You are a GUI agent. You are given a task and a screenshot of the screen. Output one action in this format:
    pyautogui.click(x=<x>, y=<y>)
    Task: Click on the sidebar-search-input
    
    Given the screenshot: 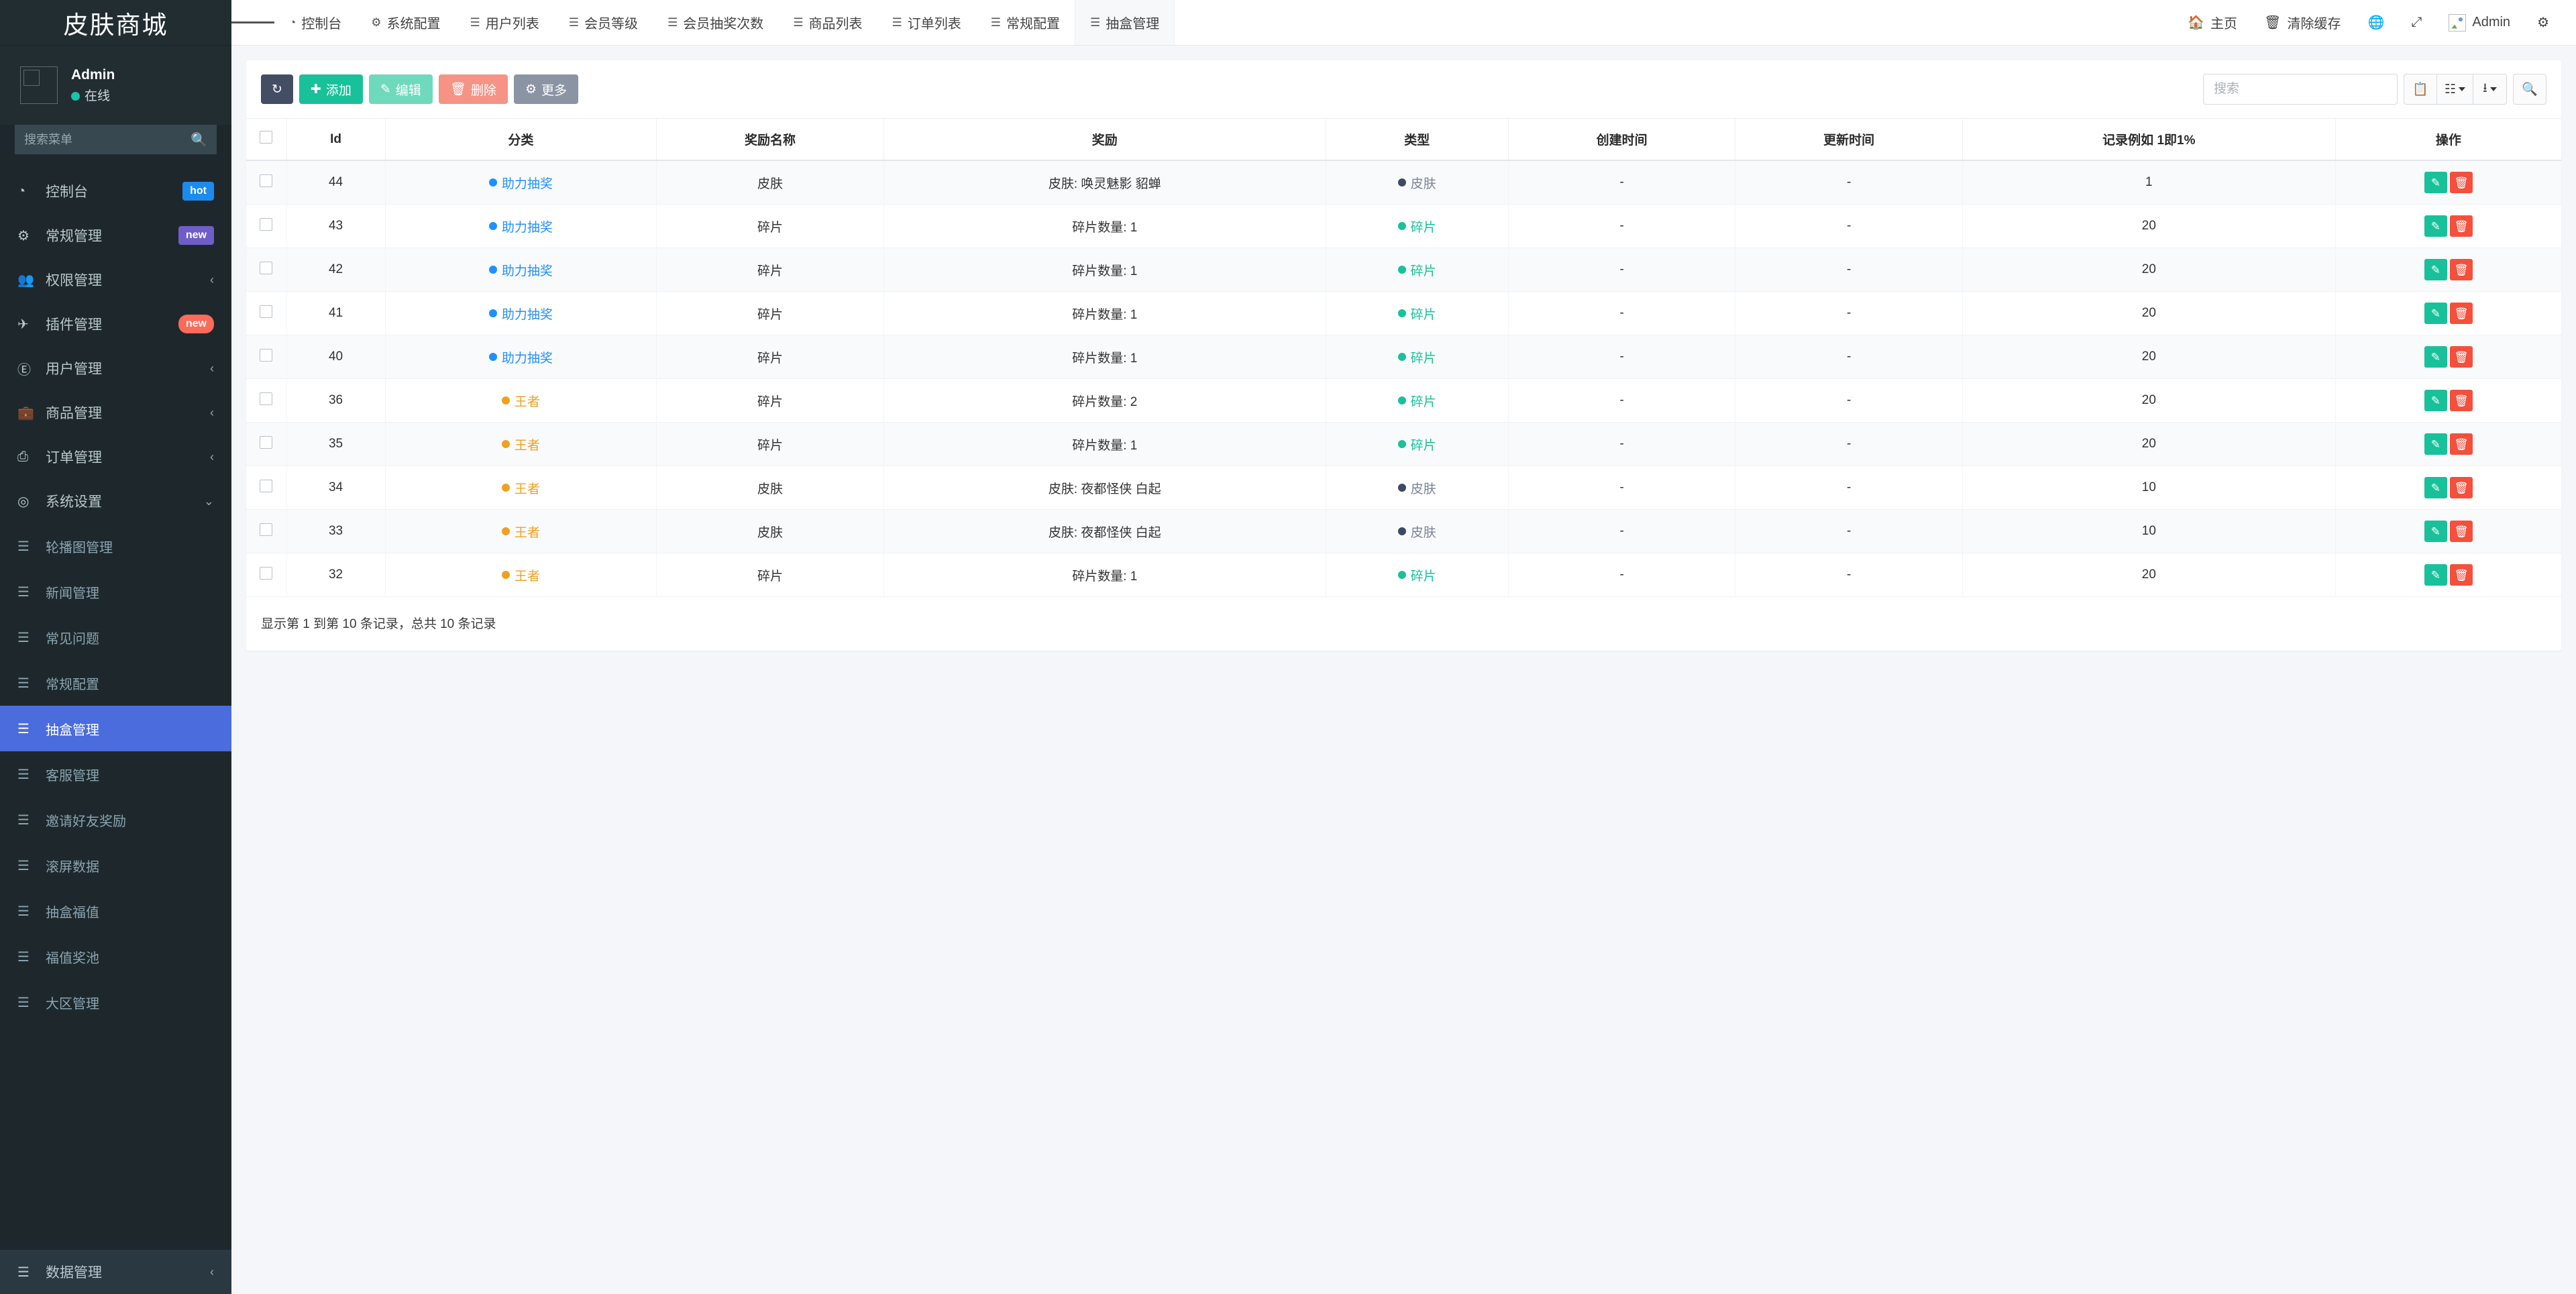 What is the action you would take?
    pyautogui.click(x=107, y=139)
    